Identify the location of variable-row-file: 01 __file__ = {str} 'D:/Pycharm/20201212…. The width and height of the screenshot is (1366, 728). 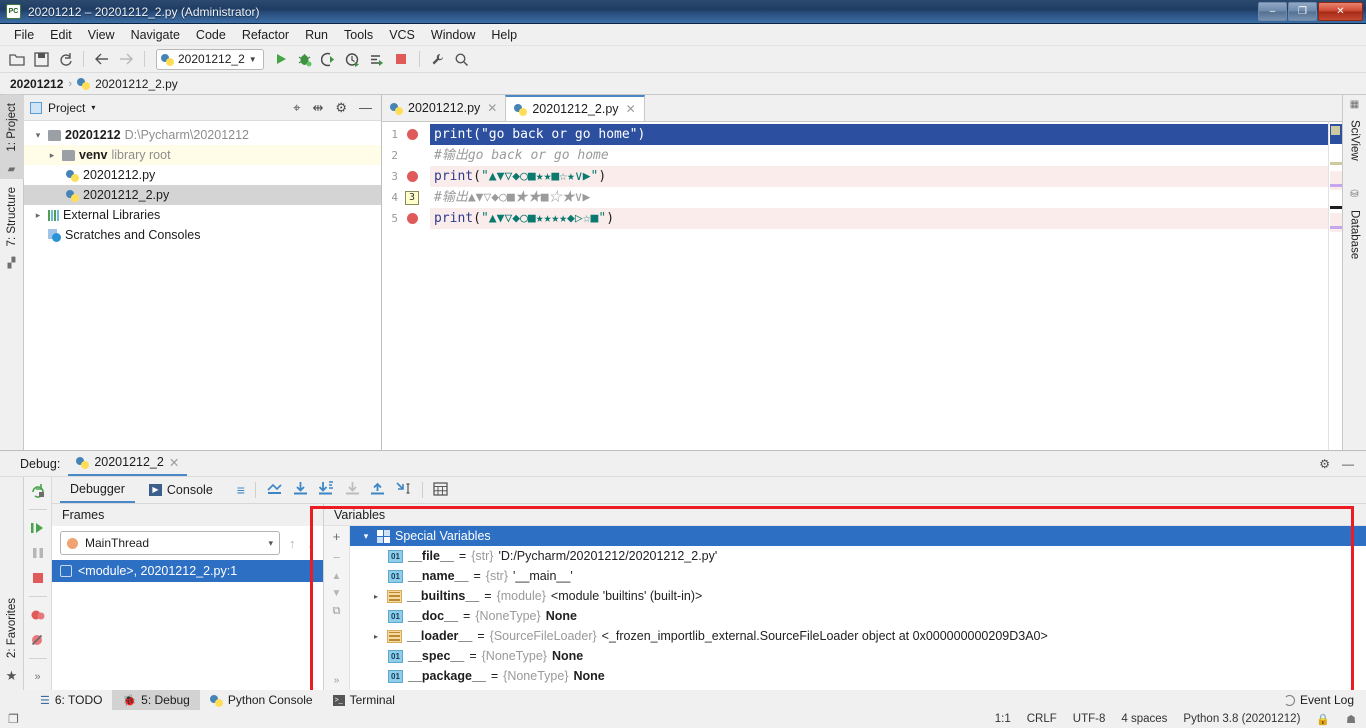
(858, 556).